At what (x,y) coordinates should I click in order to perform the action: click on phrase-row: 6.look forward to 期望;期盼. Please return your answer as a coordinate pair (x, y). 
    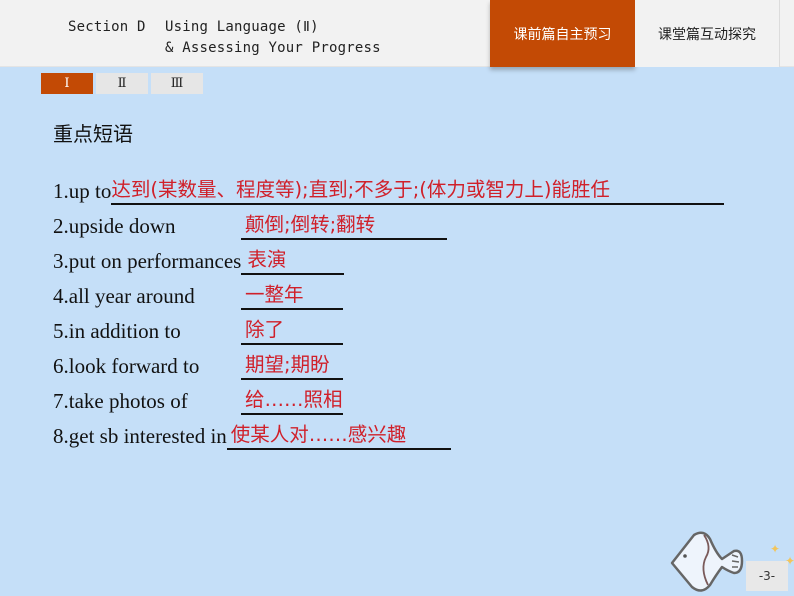
    Looking at the image, I should click on (388, 362).